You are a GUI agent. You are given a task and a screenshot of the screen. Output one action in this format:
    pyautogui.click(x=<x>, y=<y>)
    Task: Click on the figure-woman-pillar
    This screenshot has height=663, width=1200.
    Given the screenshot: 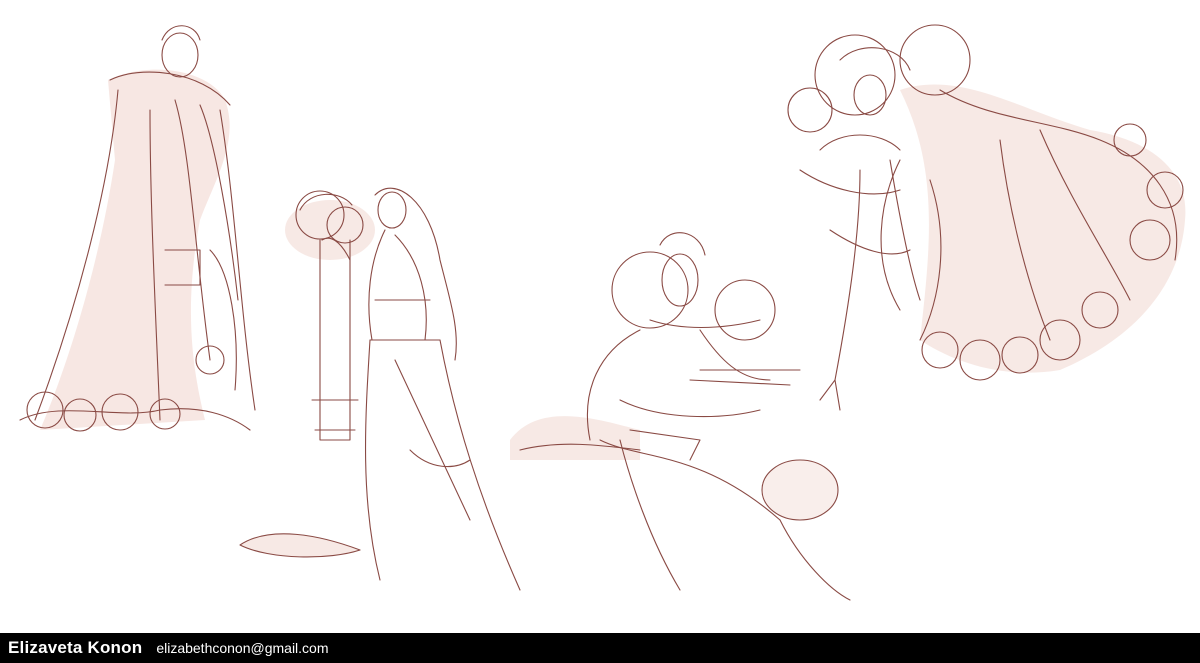 What is the action you would take?
    pyautogui.click(x=380, y=389)
    